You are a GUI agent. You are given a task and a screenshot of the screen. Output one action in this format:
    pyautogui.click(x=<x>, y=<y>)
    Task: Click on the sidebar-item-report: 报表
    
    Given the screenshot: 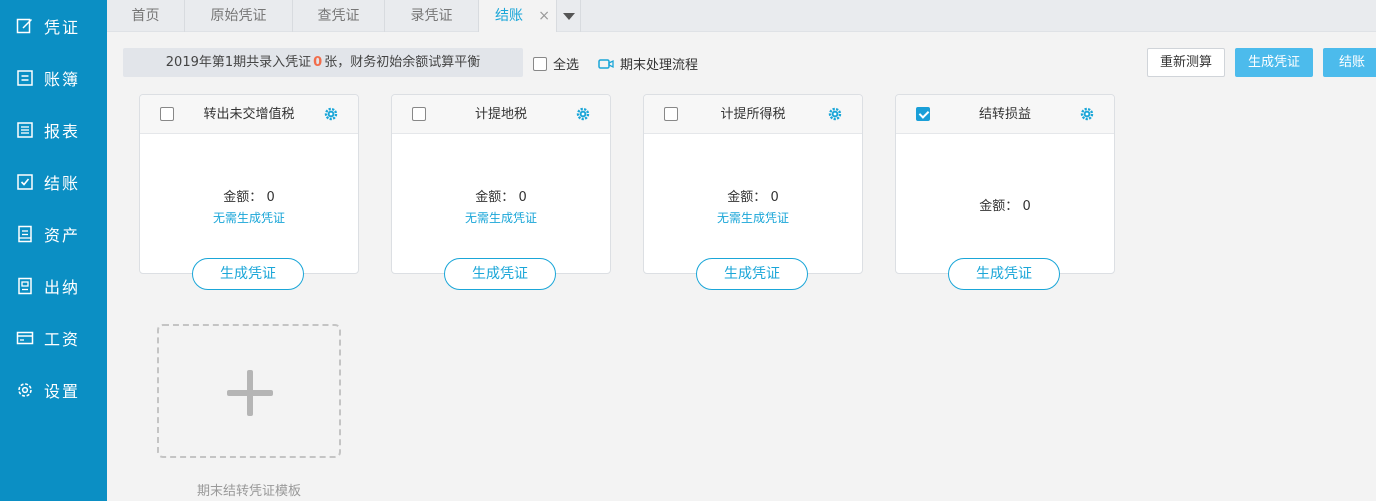 What is the action you would take?
    pyautogui.click(x=53, y=130)
    